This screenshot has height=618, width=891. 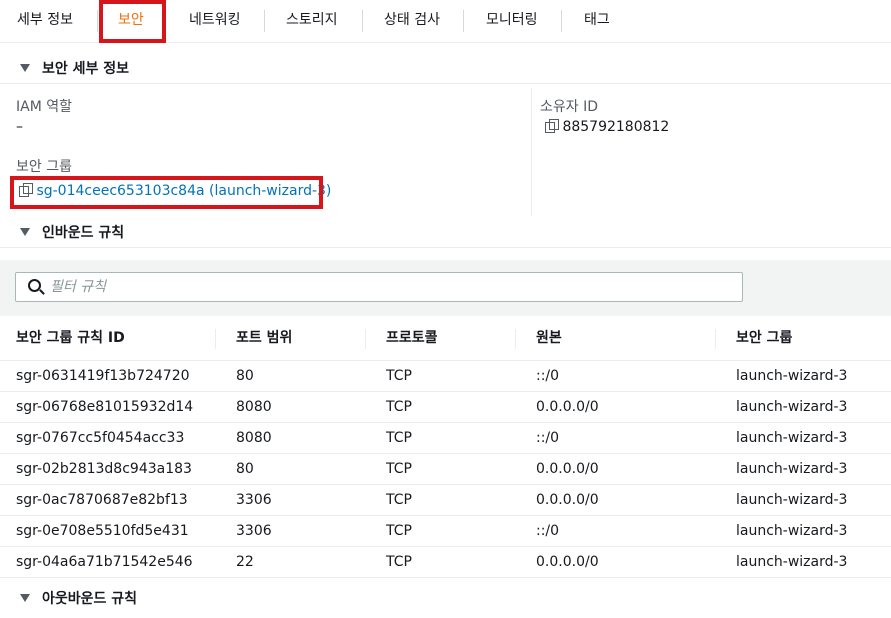 I want to click on tab-monitoring: 모니터링, so click(x=512, y=21).